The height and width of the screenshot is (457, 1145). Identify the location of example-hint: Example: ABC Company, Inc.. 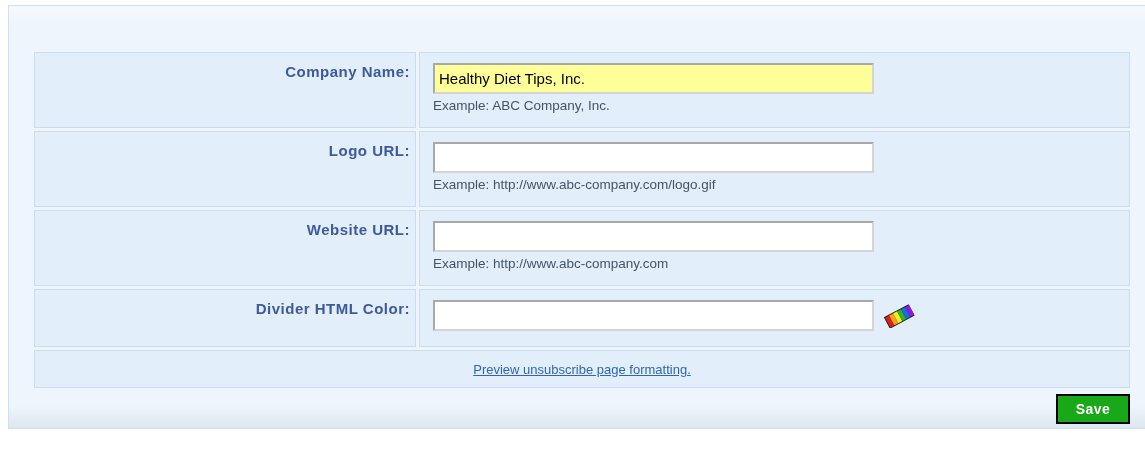
(522, 105).